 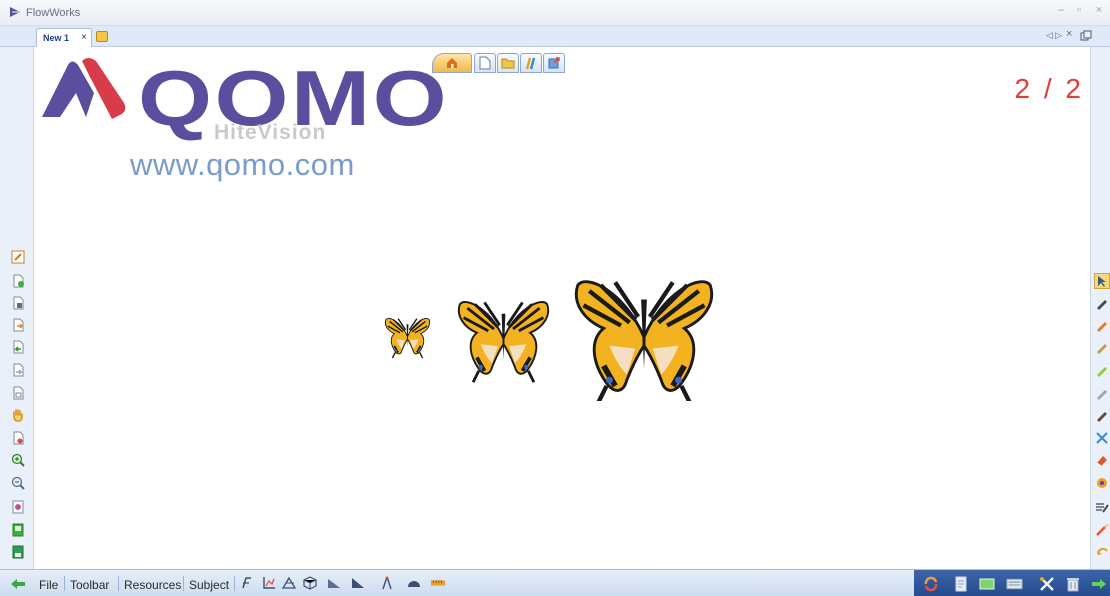 What do you see at coordinates (407, 338) in the screenshot?
I see `butterfly-small` at bounding box center [407, 338].